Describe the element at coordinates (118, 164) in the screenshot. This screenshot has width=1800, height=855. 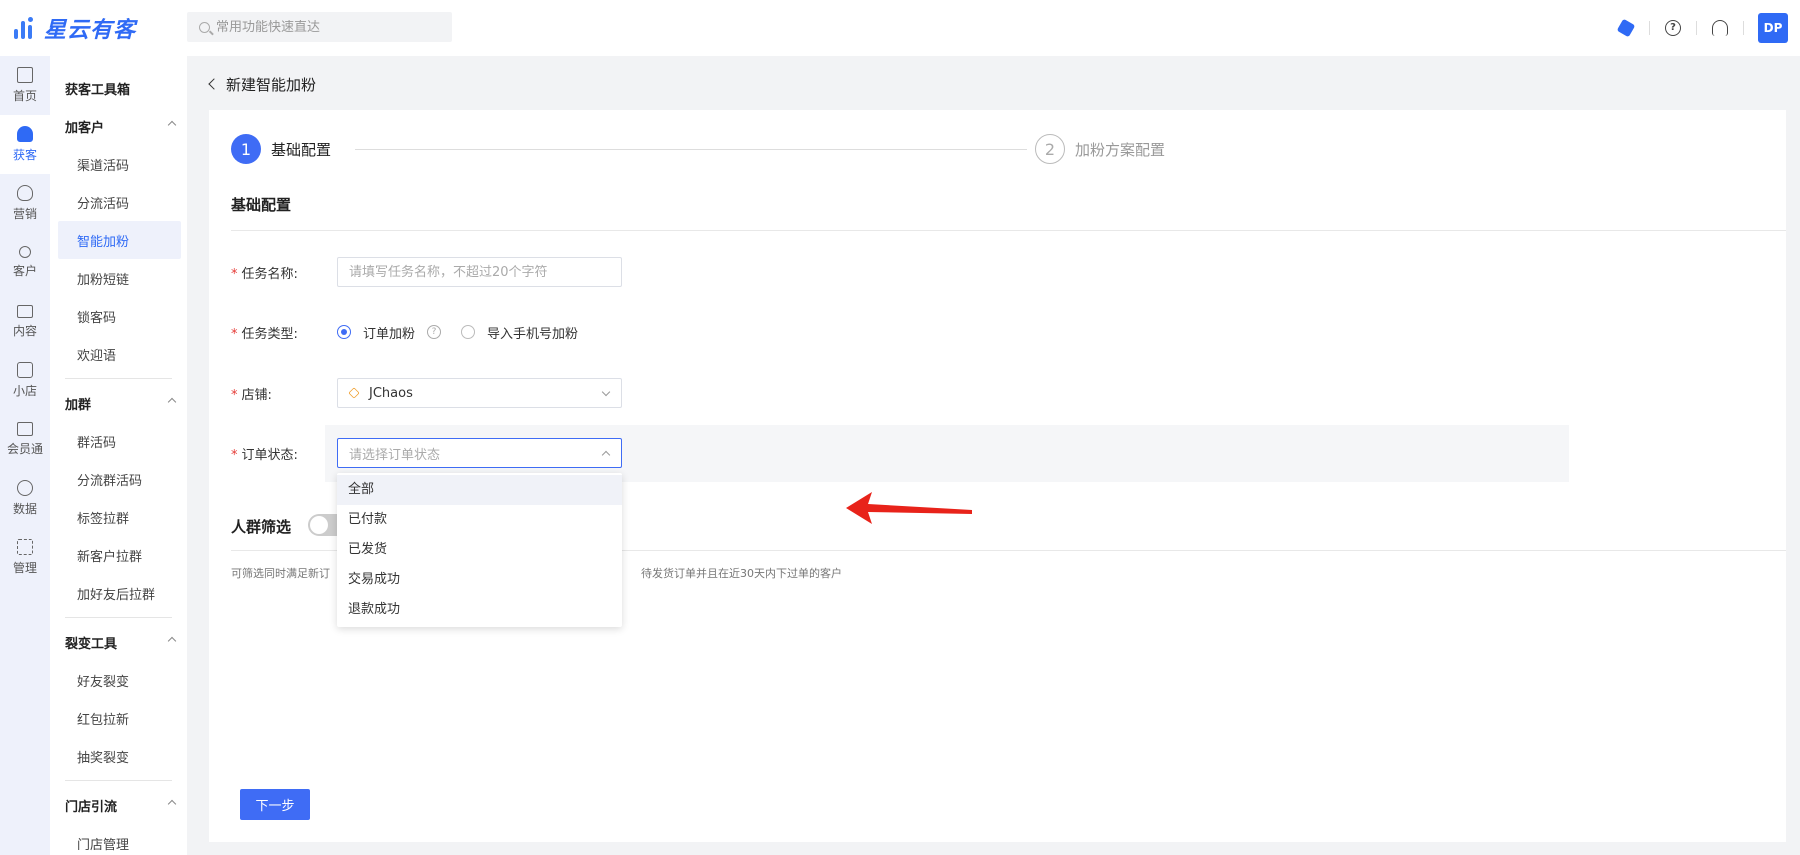
I see `subnav-item-channel-code: 渠道活码` at that location.